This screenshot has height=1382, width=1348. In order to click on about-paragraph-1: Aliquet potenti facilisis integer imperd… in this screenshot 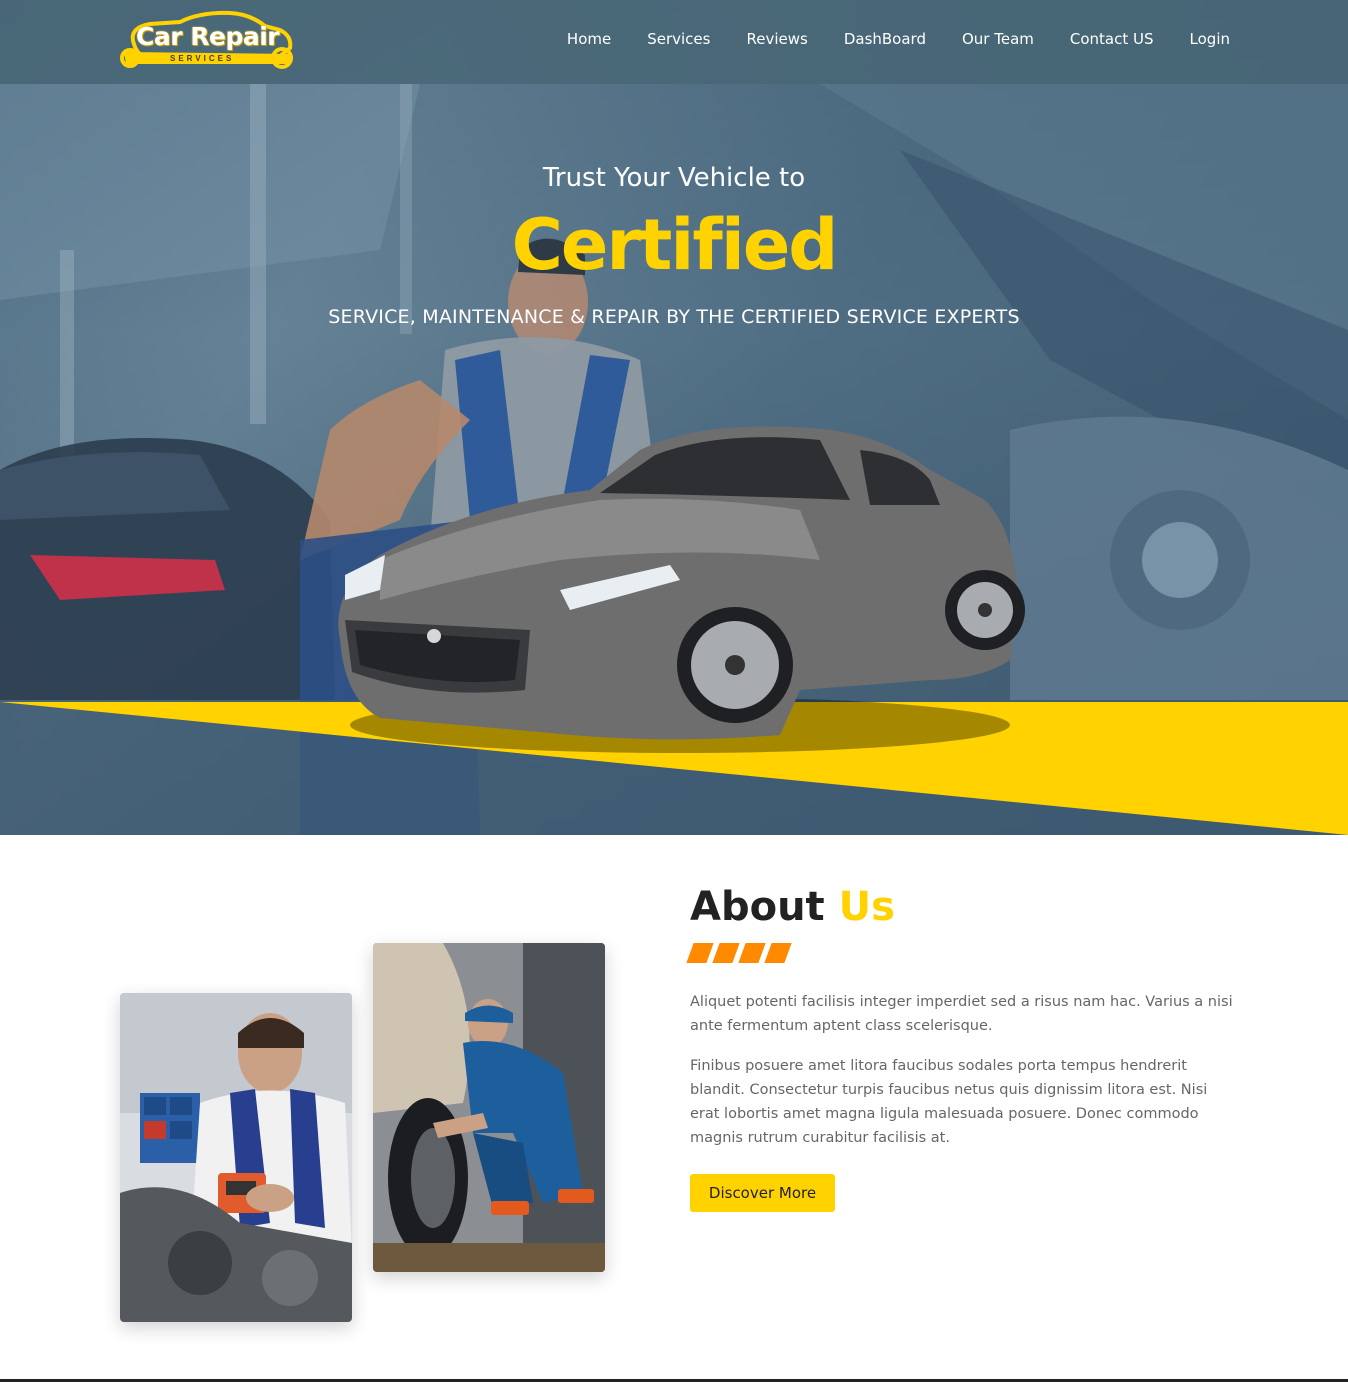, I will do `click(961, 1014)`.